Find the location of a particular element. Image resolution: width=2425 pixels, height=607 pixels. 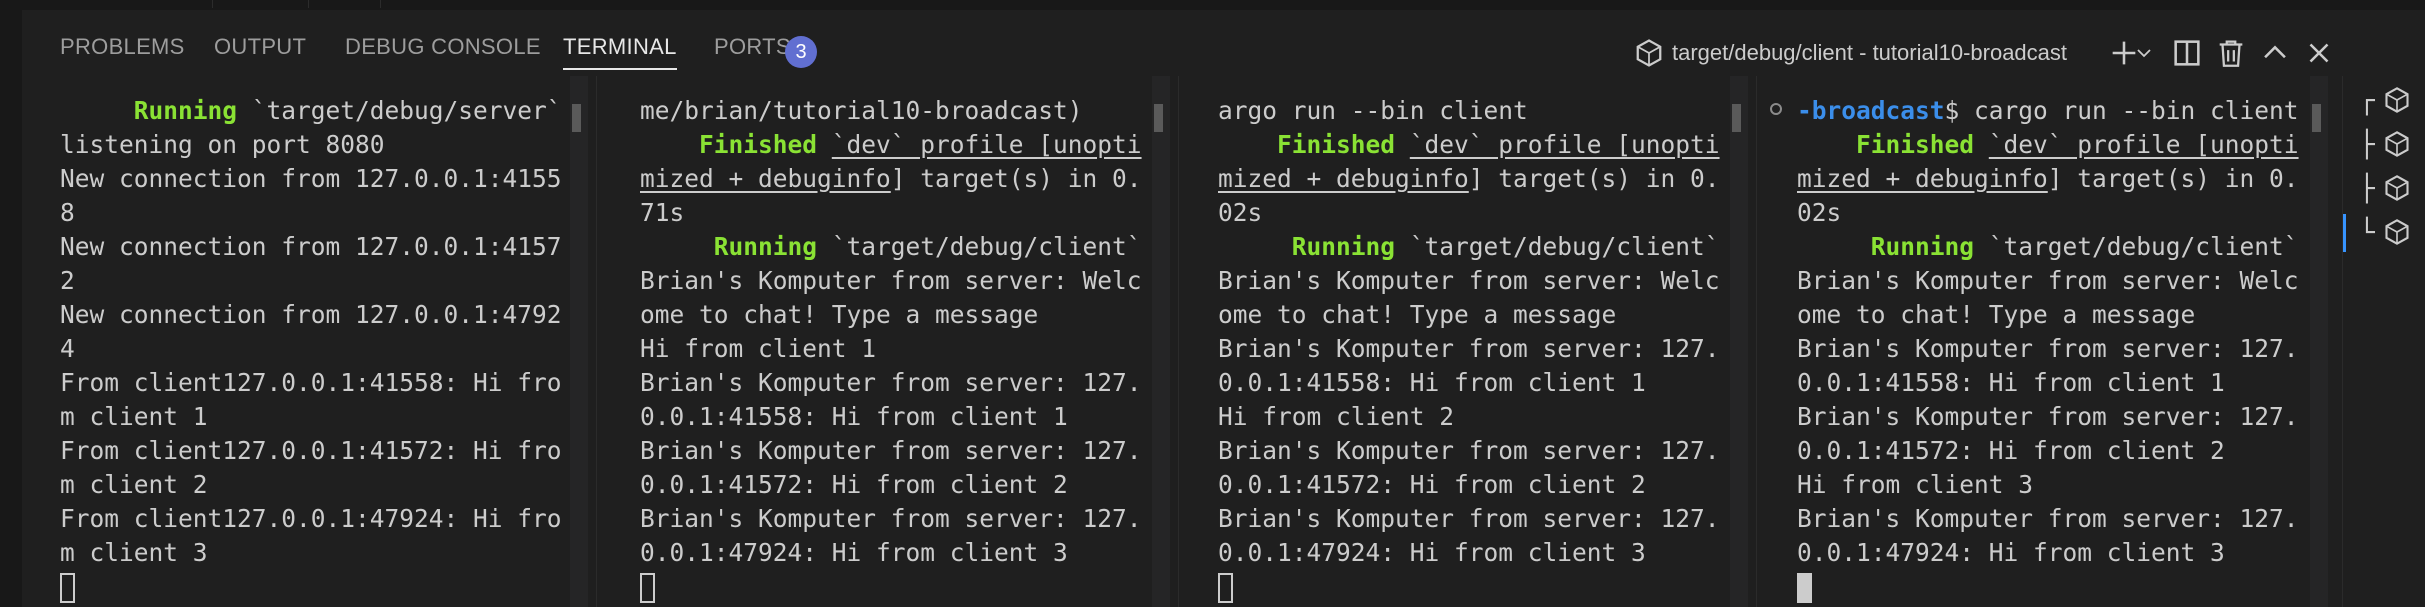

terminal-line: Finished `dev` profile [unopti is located at coordinates (891, 145).